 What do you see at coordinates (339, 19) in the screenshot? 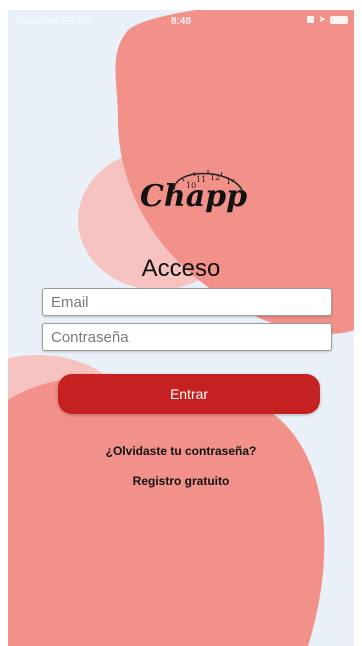
I see `battery-icon` at bounding box center [339, 19].